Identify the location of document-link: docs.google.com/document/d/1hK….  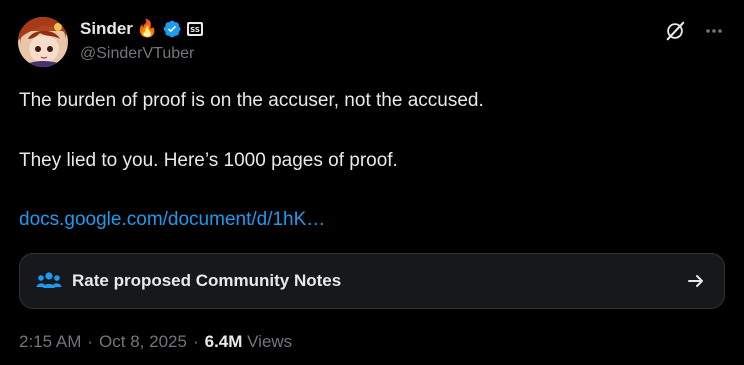
(172, 220).